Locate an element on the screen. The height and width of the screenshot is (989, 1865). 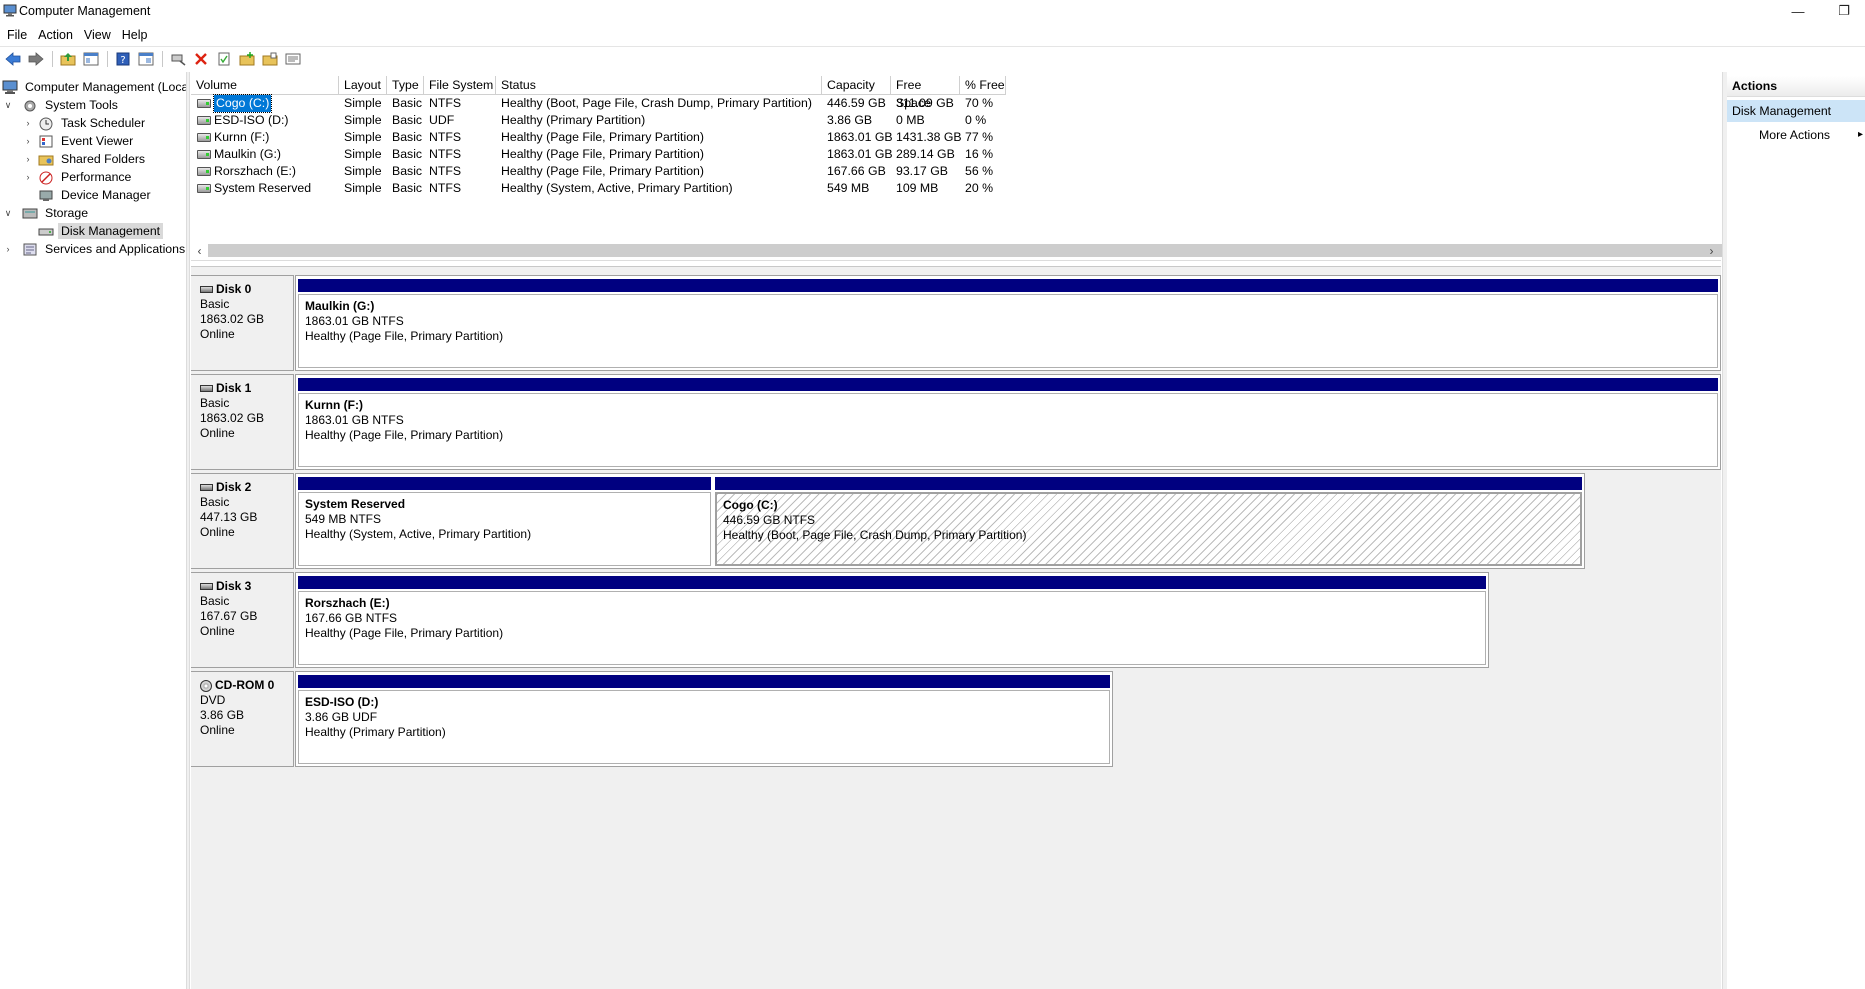
disk-type: Basic is located at coordinates (215, 304).